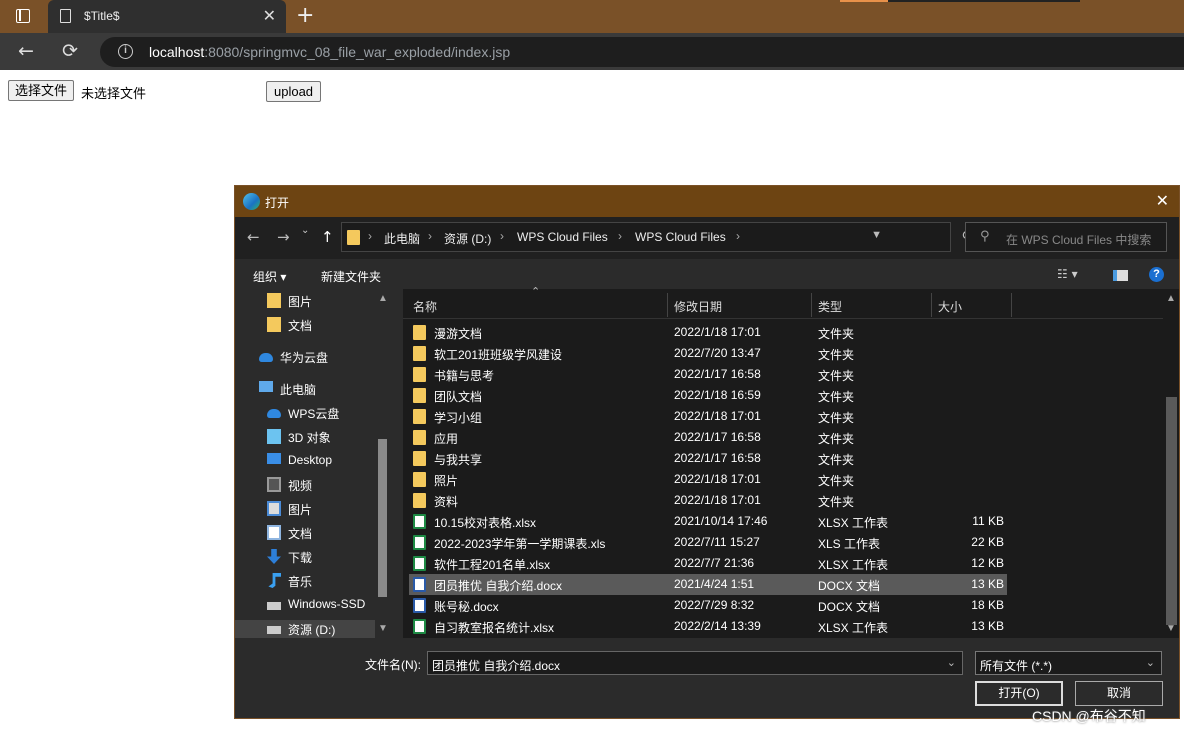 Image resolution: width=1184 pixels, height=735 pixels. Describe the element at coordinates (304, 358) in the screenshot. I see `sidebar-item-label: 华为云盘` at that location.